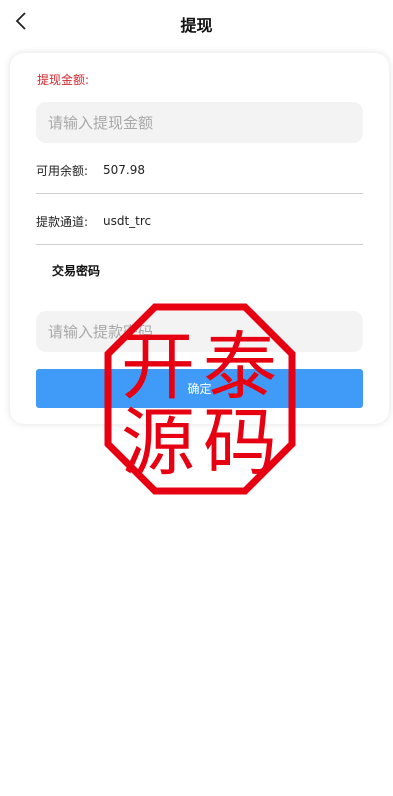 The image size is (393, 796). Describe the element at coordinates (199, 170) in the screenshot. I see `balance-row: 可用余额: 507.98` at that location.